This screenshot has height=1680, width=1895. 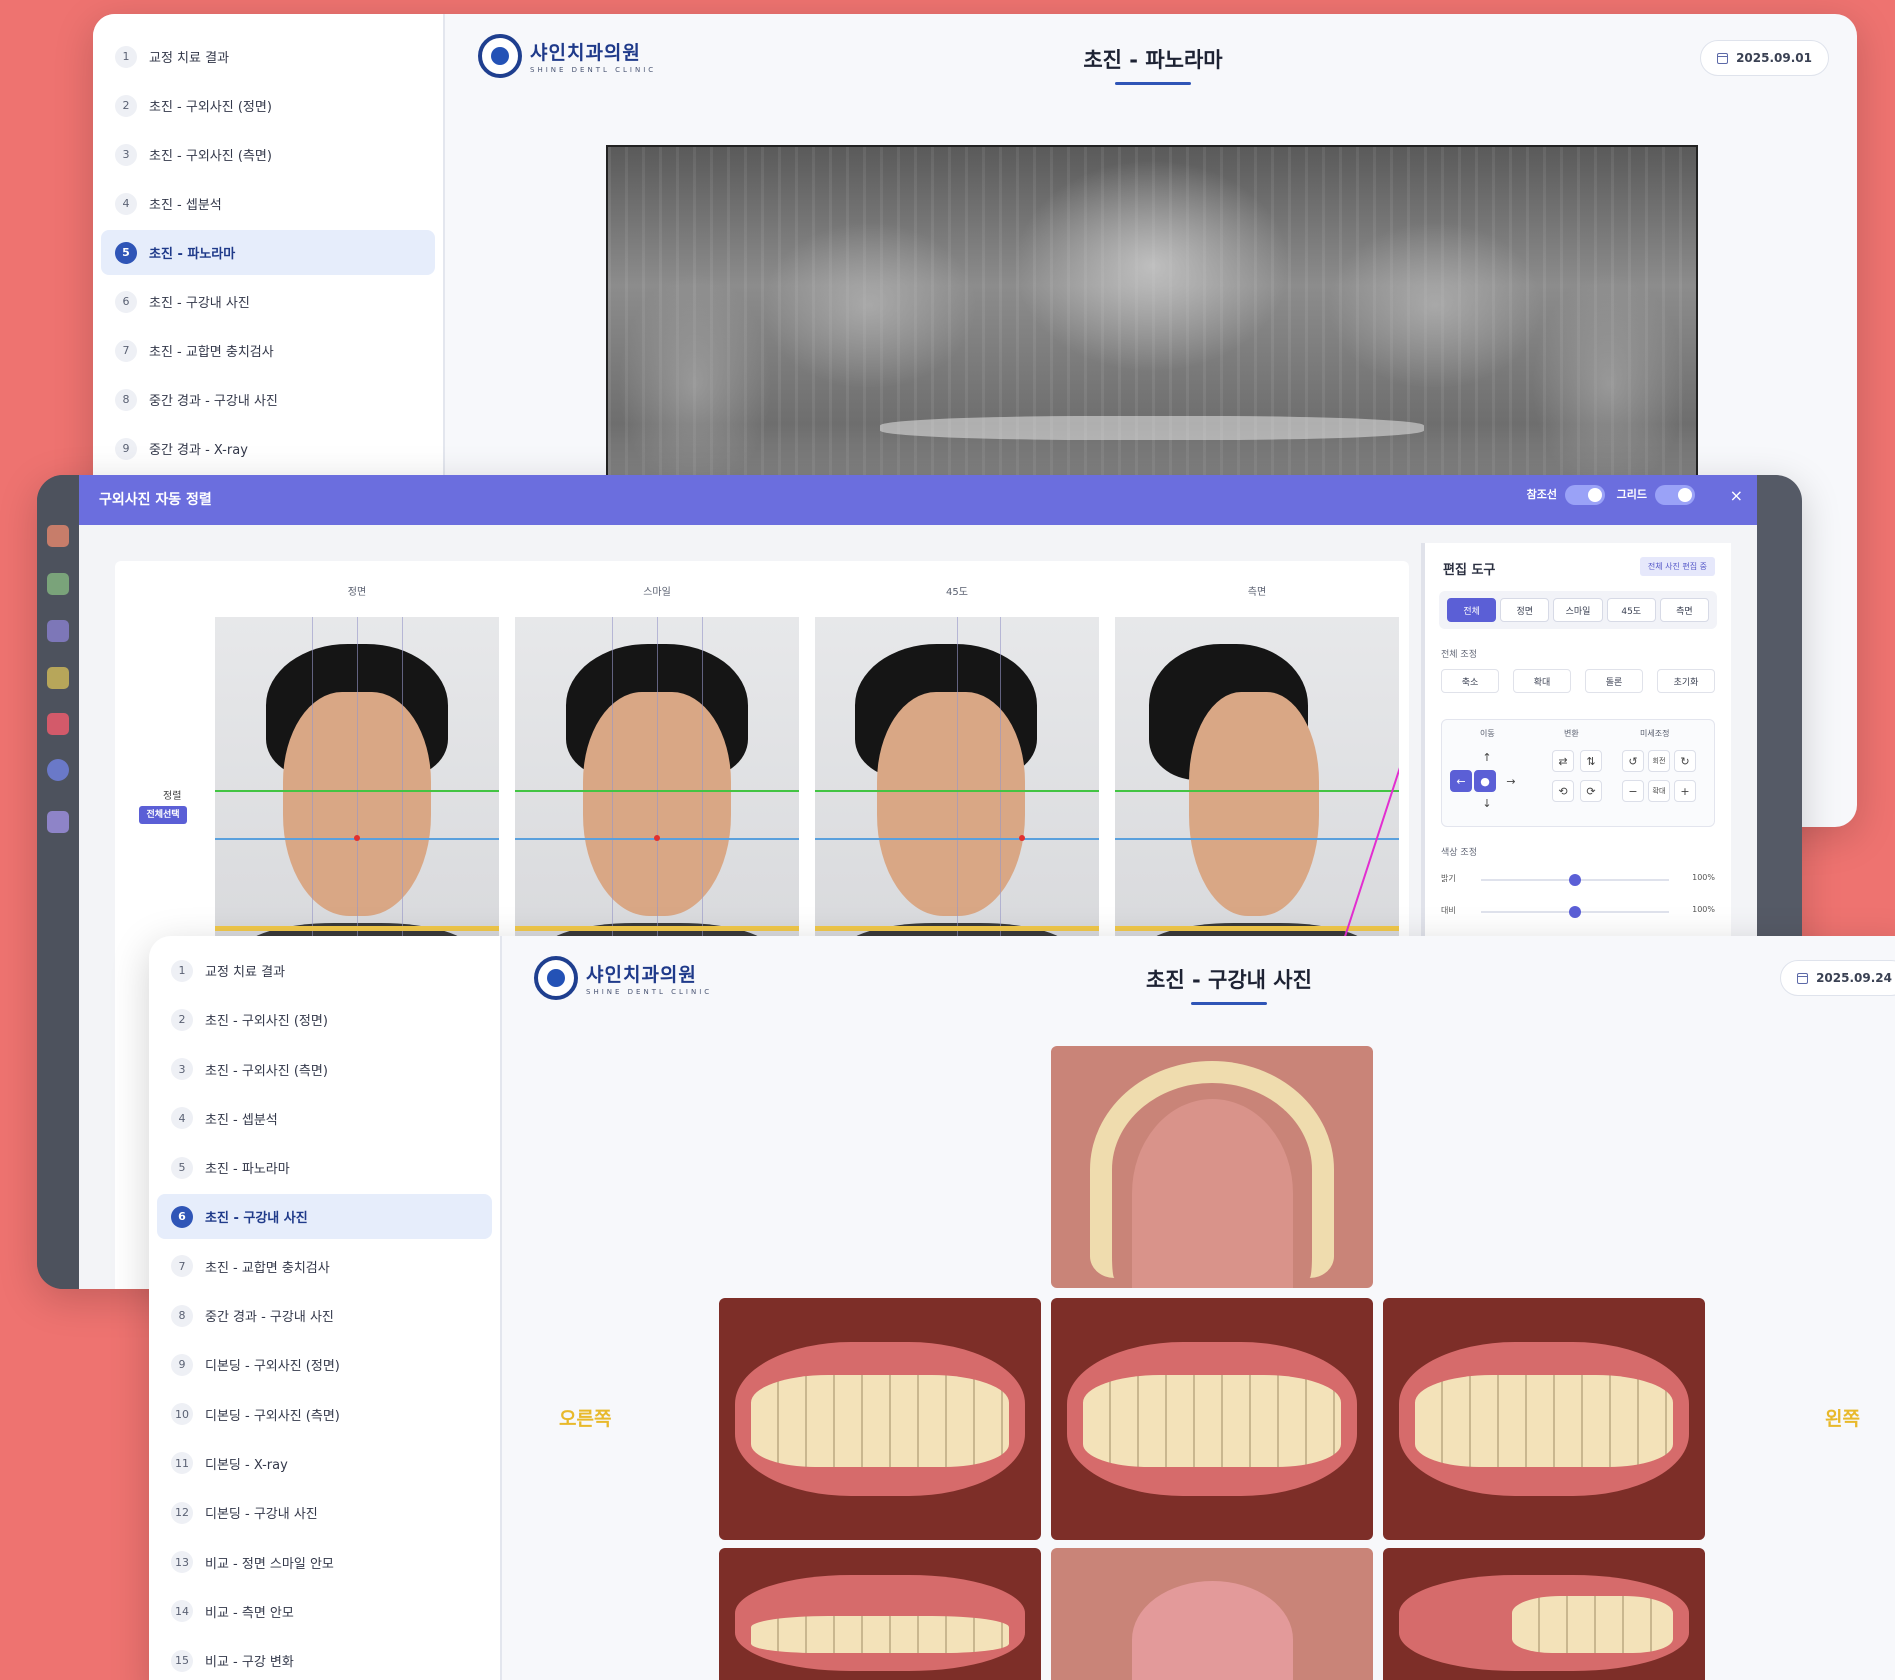 I want to click on sidebar-item-number: 2, so click(x=182, y=1019).